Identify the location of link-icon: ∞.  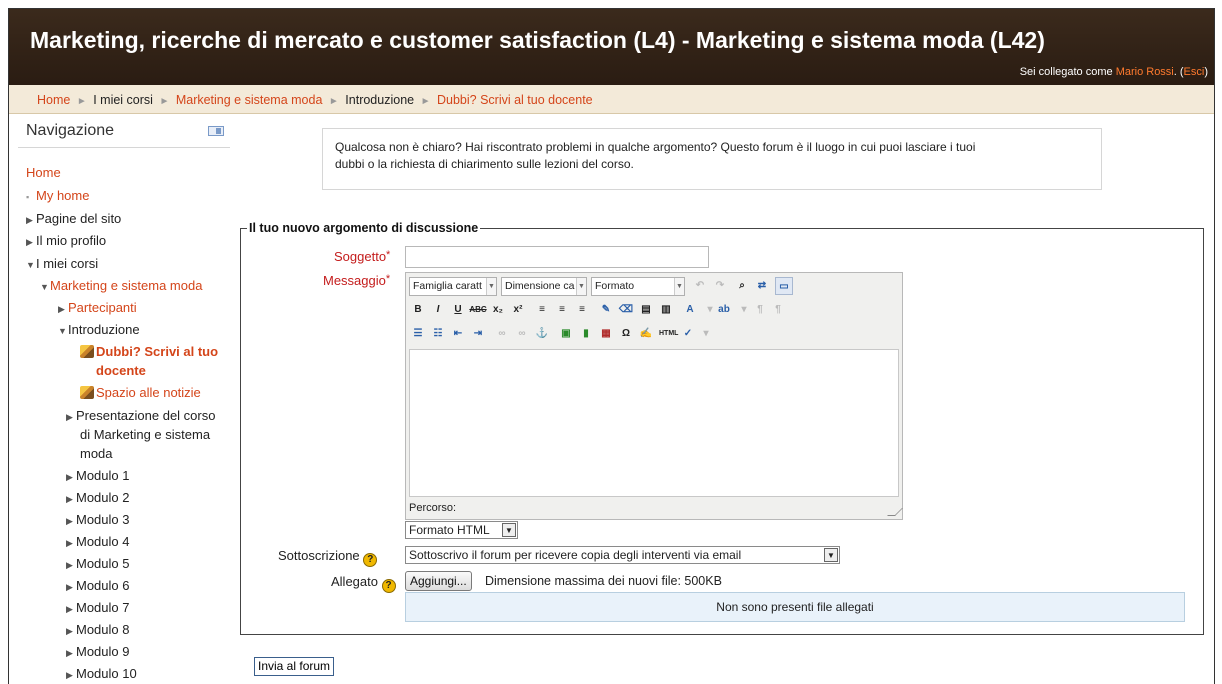
(502, 334).